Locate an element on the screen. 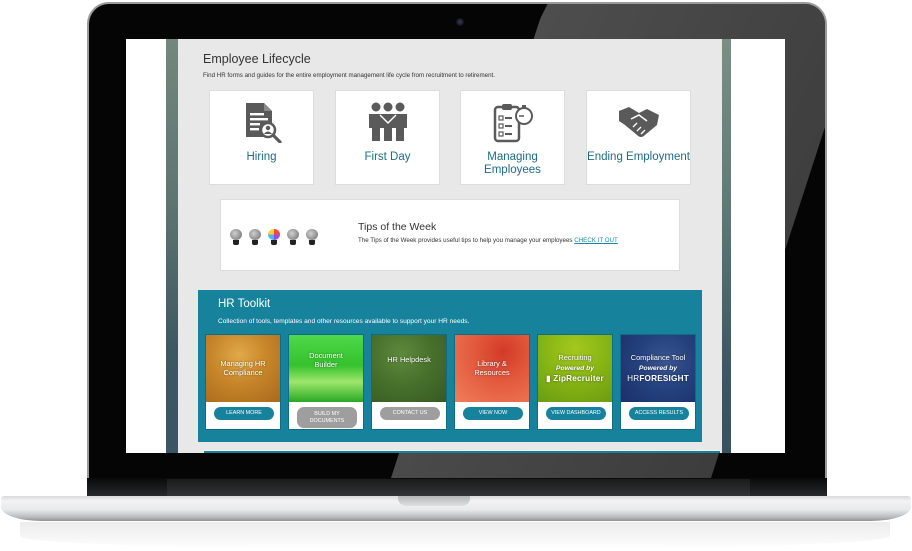 The image size is (912, 551). handshake-icon is located at coordinates (638, 122).